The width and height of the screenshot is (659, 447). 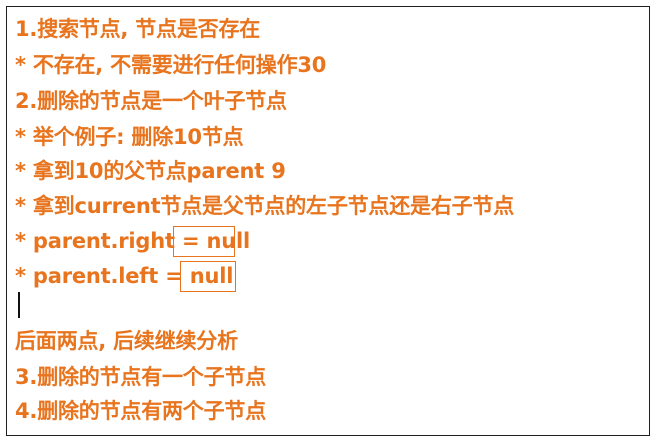 I want to click on highlight-box-left-equals, so click(x=208, y=276).